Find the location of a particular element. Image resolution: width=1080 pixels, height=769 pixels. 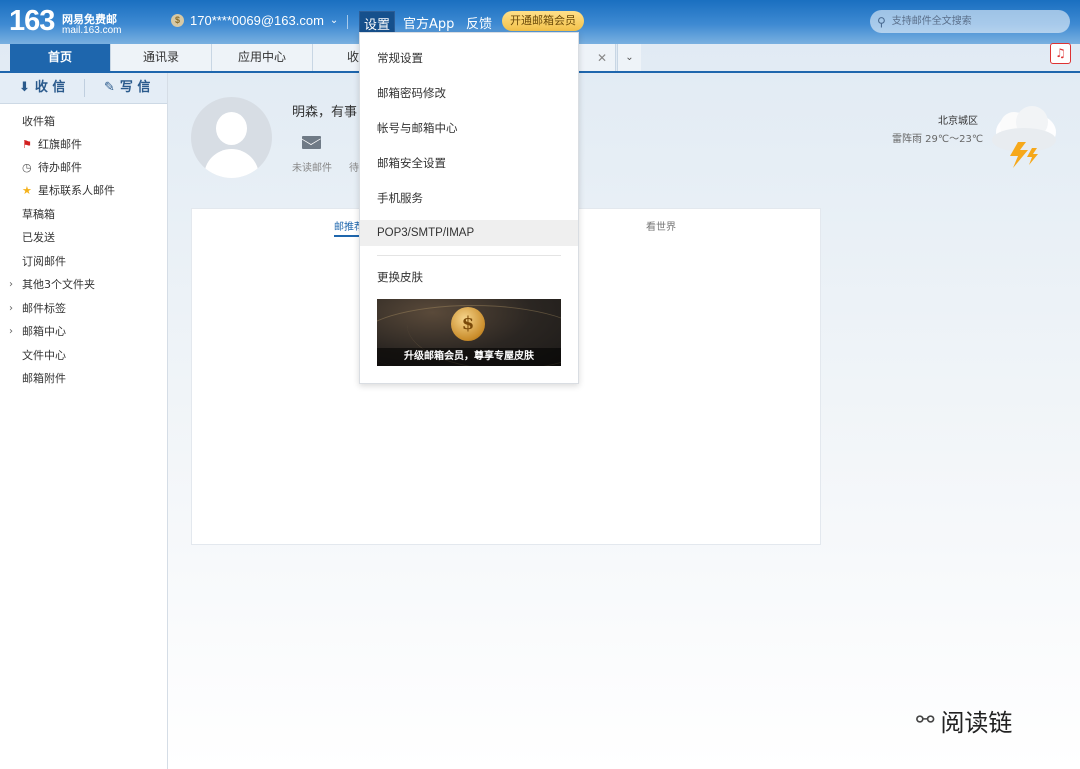

avatar-body is located at coordinates (231, 163).